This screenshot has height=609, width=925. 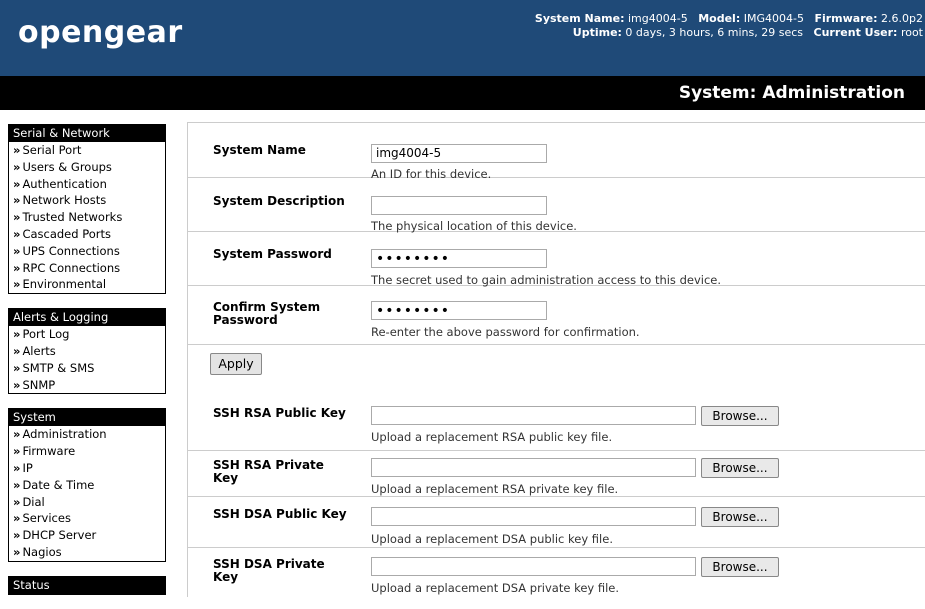 What do you see at coordinates (39, 350) in the screenshot?
I see `sidebar-item-label: Alerts` at bounding box center [39, 350].